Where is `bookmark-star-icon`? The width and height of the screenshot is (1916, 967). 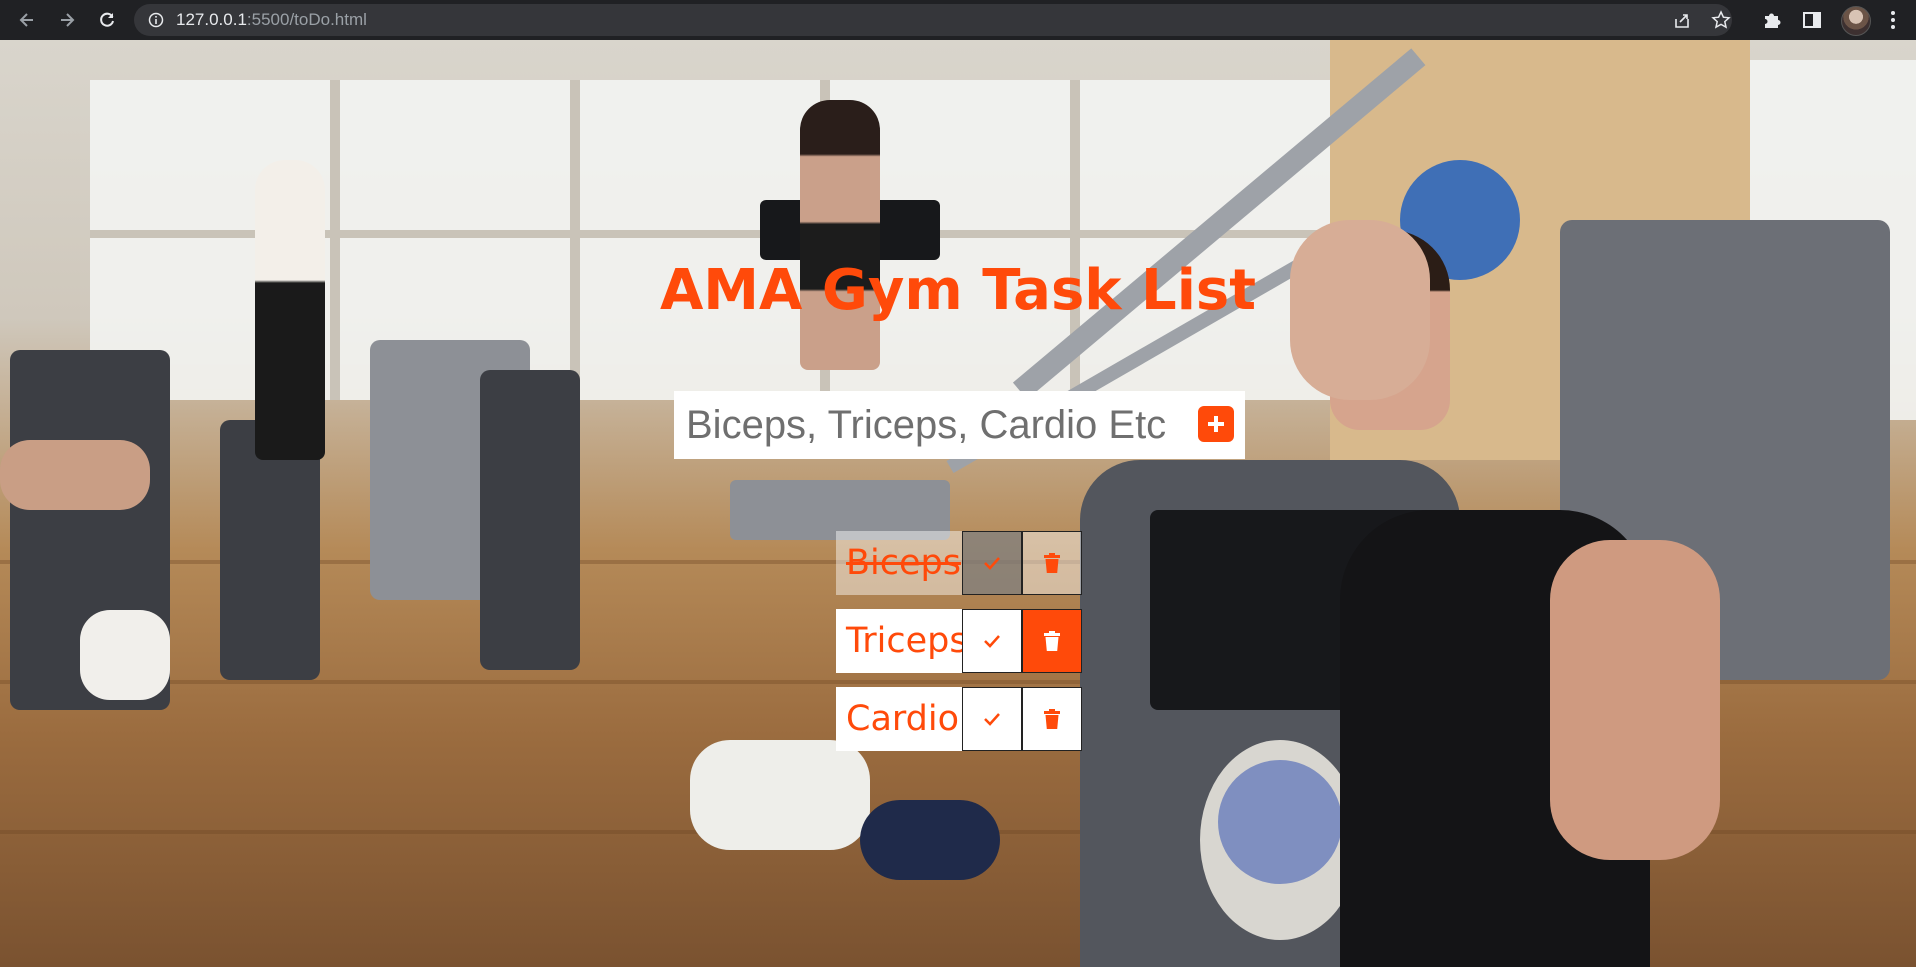 bookmark-star-icon is located at coordinates (1721, 20).